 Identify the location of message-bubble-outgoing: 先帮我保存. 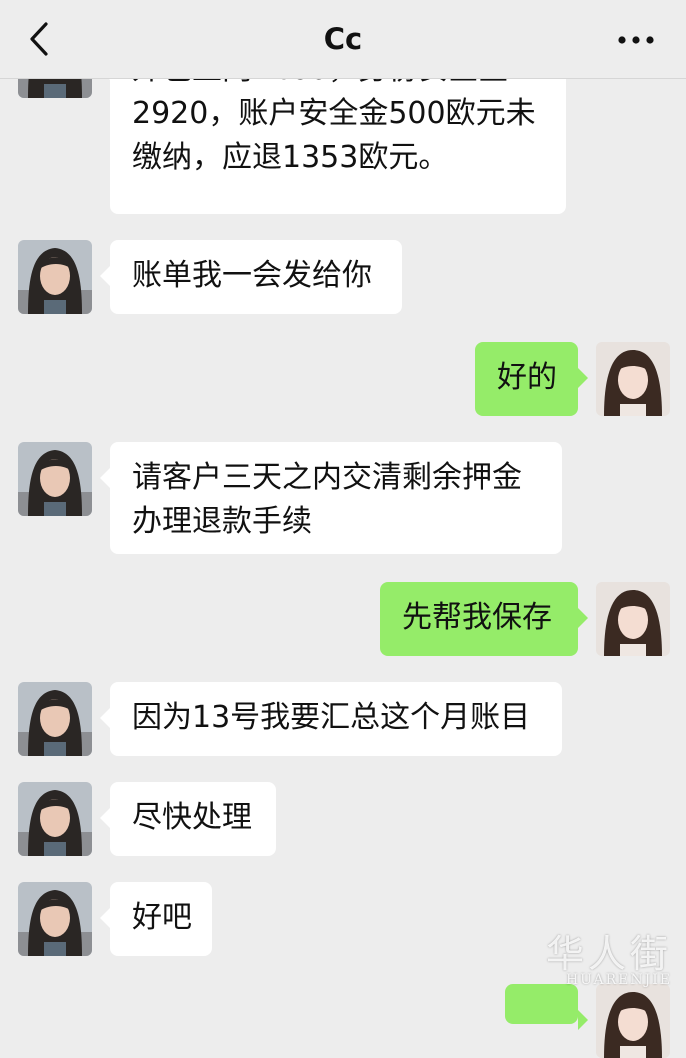
(484, 619).